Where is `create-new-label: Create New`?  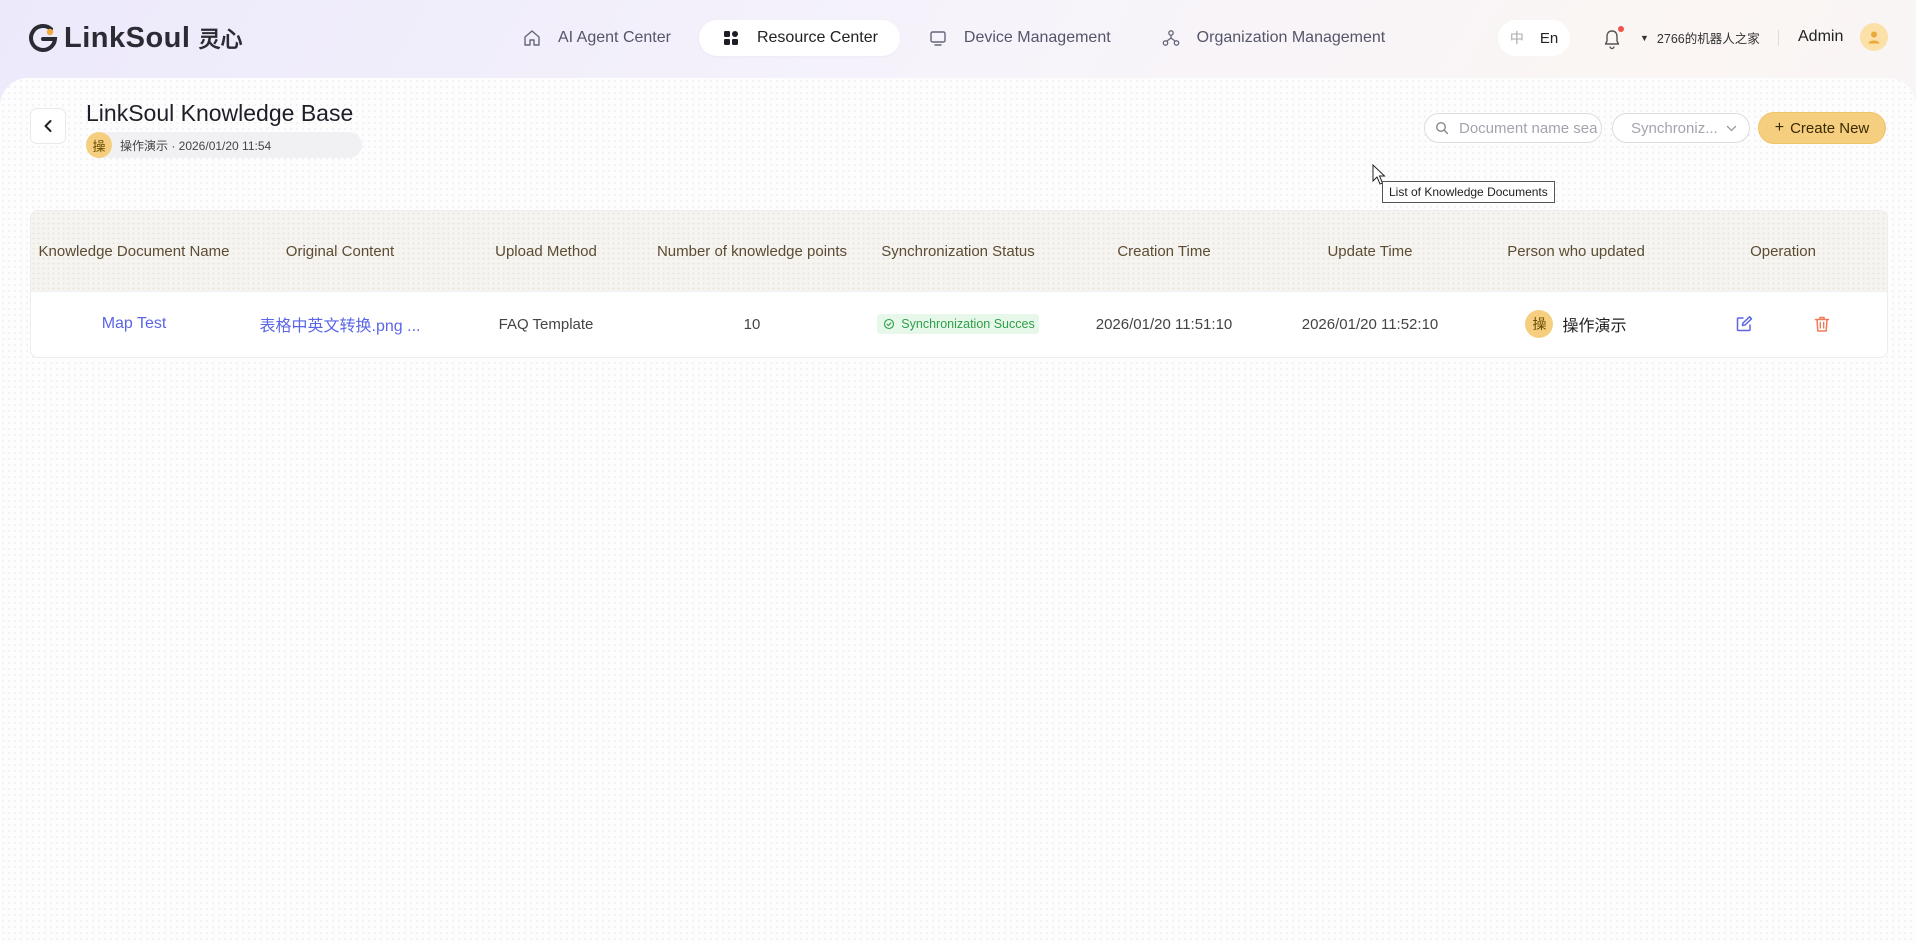 create-new-label: Create New is located at coordinates (1830, 128).